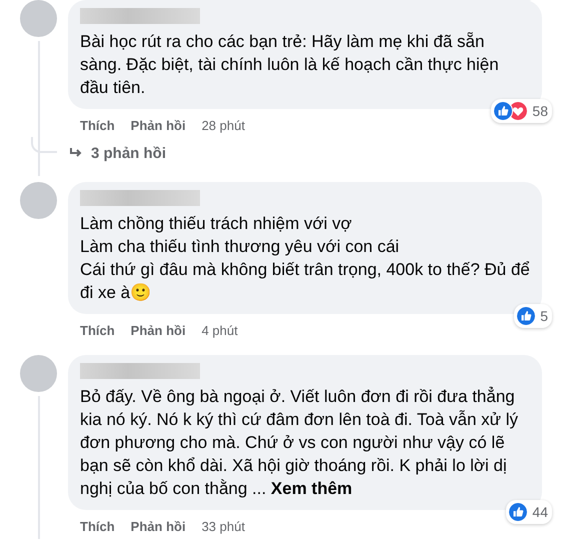 The height and width of the screenshot is (557, 580). Describe the element at coordinates (305, 258) in the screenshot. I see `comment-text: Làm chồng thiếu trách nhiệm với vợ Làm cha thiếu tình thương yêu với con cái Cái thứ gì đâu mà không biết trân trọng, 400k to thế? Đủ để đi xe à🙂` at that location.